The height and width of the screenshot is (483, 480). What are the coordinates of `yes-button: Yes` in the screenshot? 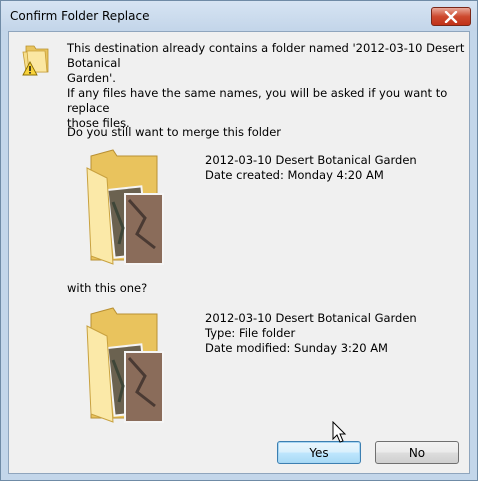 It's located at (319, 452).